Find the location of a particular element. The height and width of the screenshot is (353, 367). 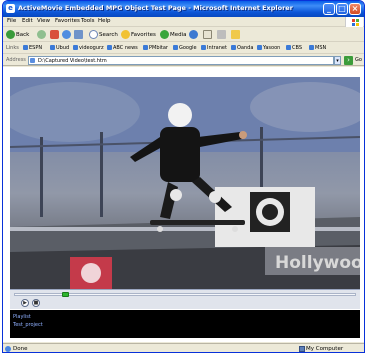

link-intranet: Intranet is located at coordinates (214, 48).